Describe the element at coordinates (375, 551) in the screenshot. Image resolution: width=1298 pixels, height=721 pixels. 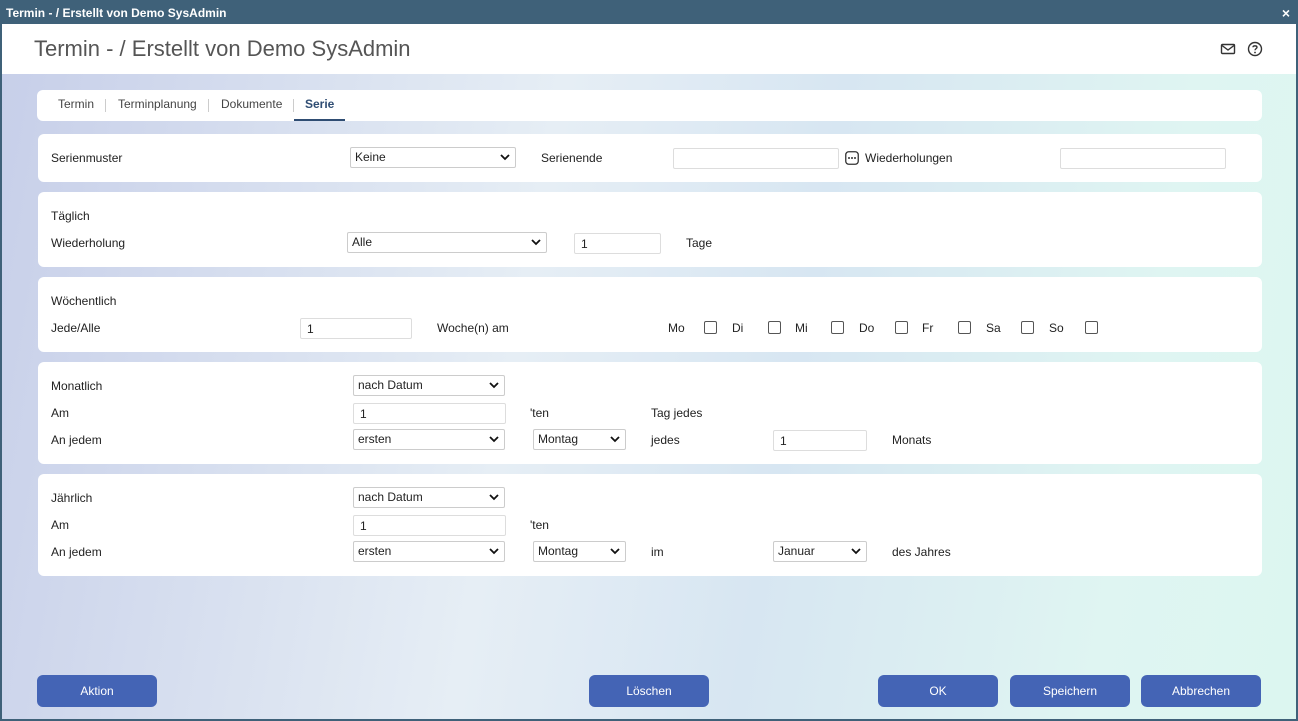
I see `yearly-ordinal-value: ersten` at that location.